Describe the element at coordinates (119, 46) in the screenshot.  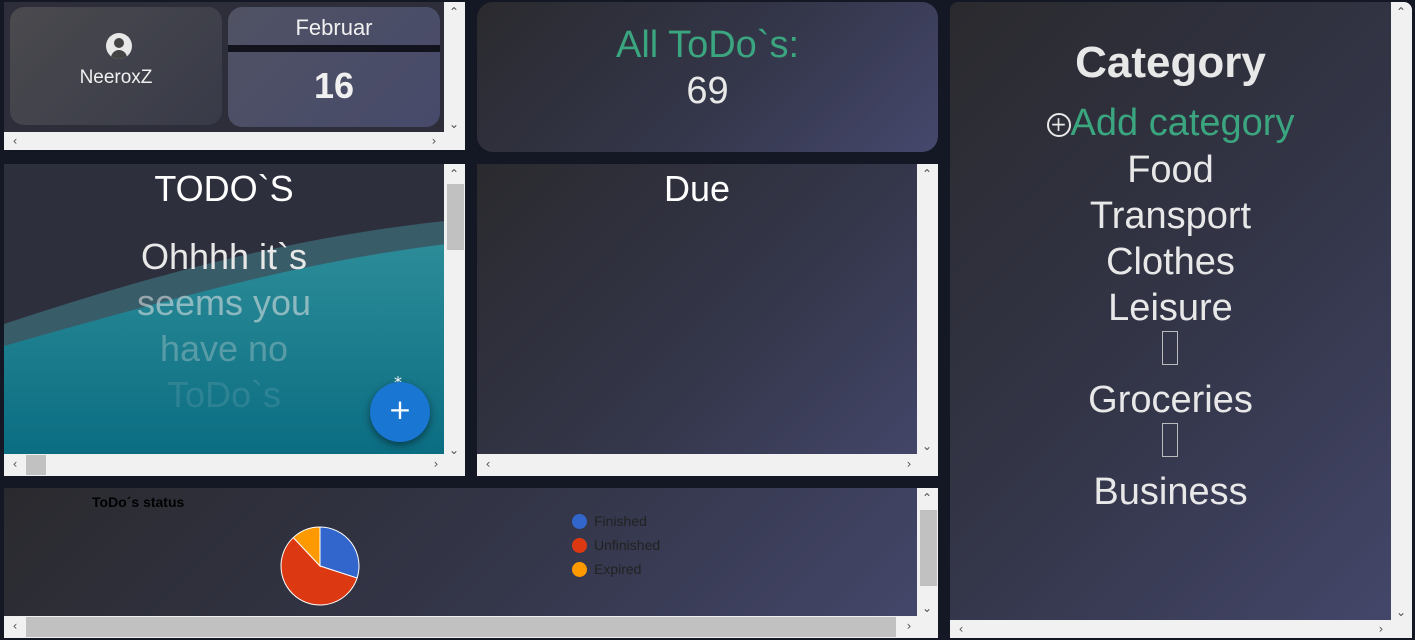
I see `user-circle-icon` at that location.